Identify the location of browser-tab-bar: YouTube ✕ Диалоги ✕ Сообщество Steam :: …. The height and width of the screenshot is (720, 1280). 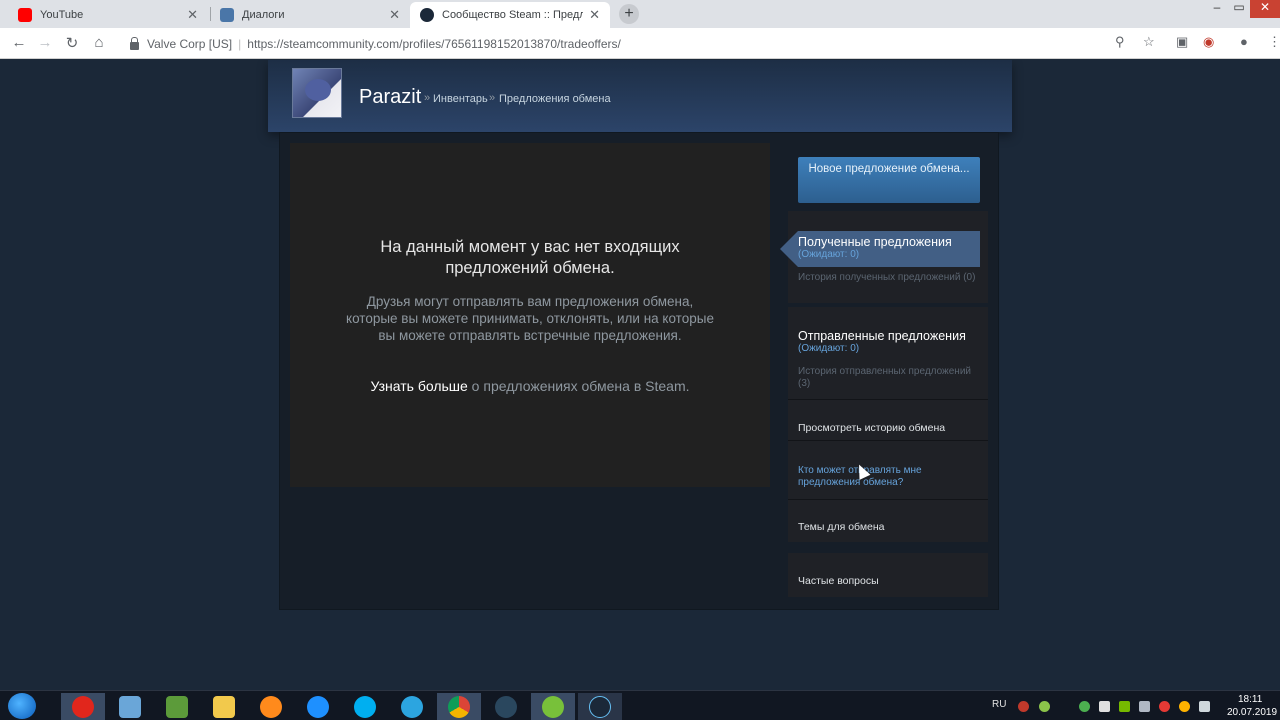
(640, 14).